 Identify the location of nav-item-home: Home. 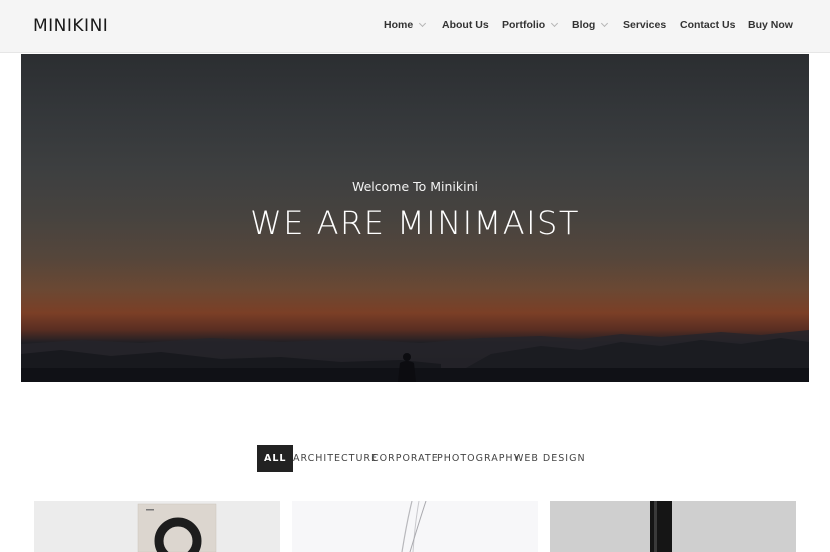
(405, 25).